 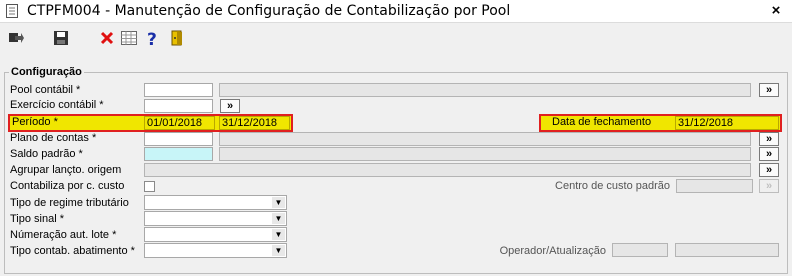 What do you see at coordinates (727, 123) in the screenshot?
I see `data-fechamento-input: 31/12/2018` at bounding box center [727, 123].